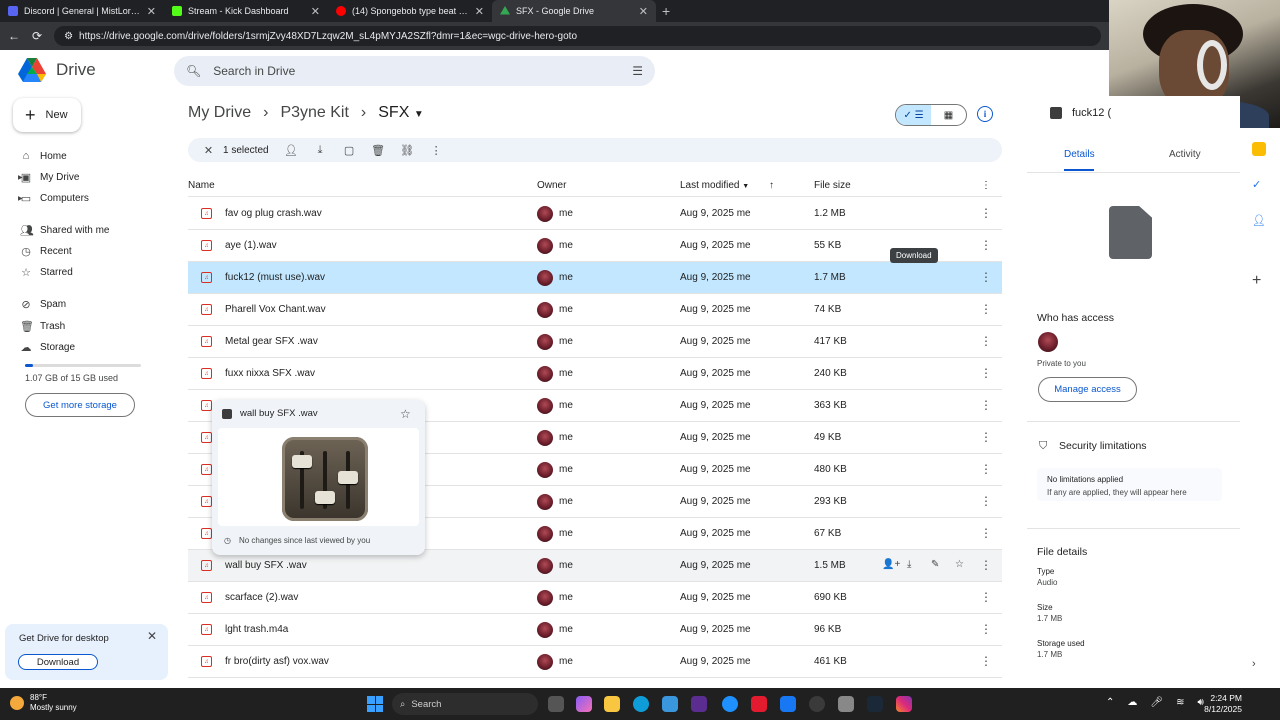  What do you see at coordinates (95, 230) in the screenshot?
I see `sidebar-item-shared: 👥︎ Shared with me` at bounding box center [95, 230].